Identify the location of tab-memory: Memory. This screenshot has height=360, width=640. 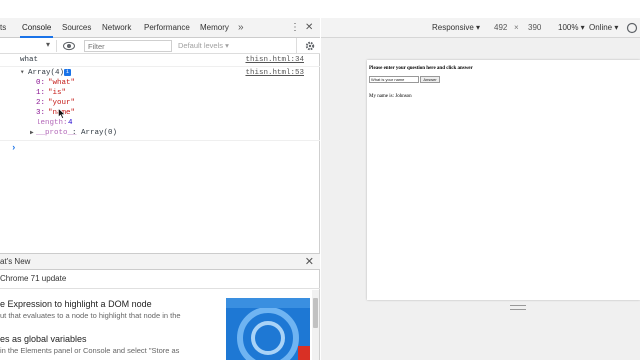
(214, 28).